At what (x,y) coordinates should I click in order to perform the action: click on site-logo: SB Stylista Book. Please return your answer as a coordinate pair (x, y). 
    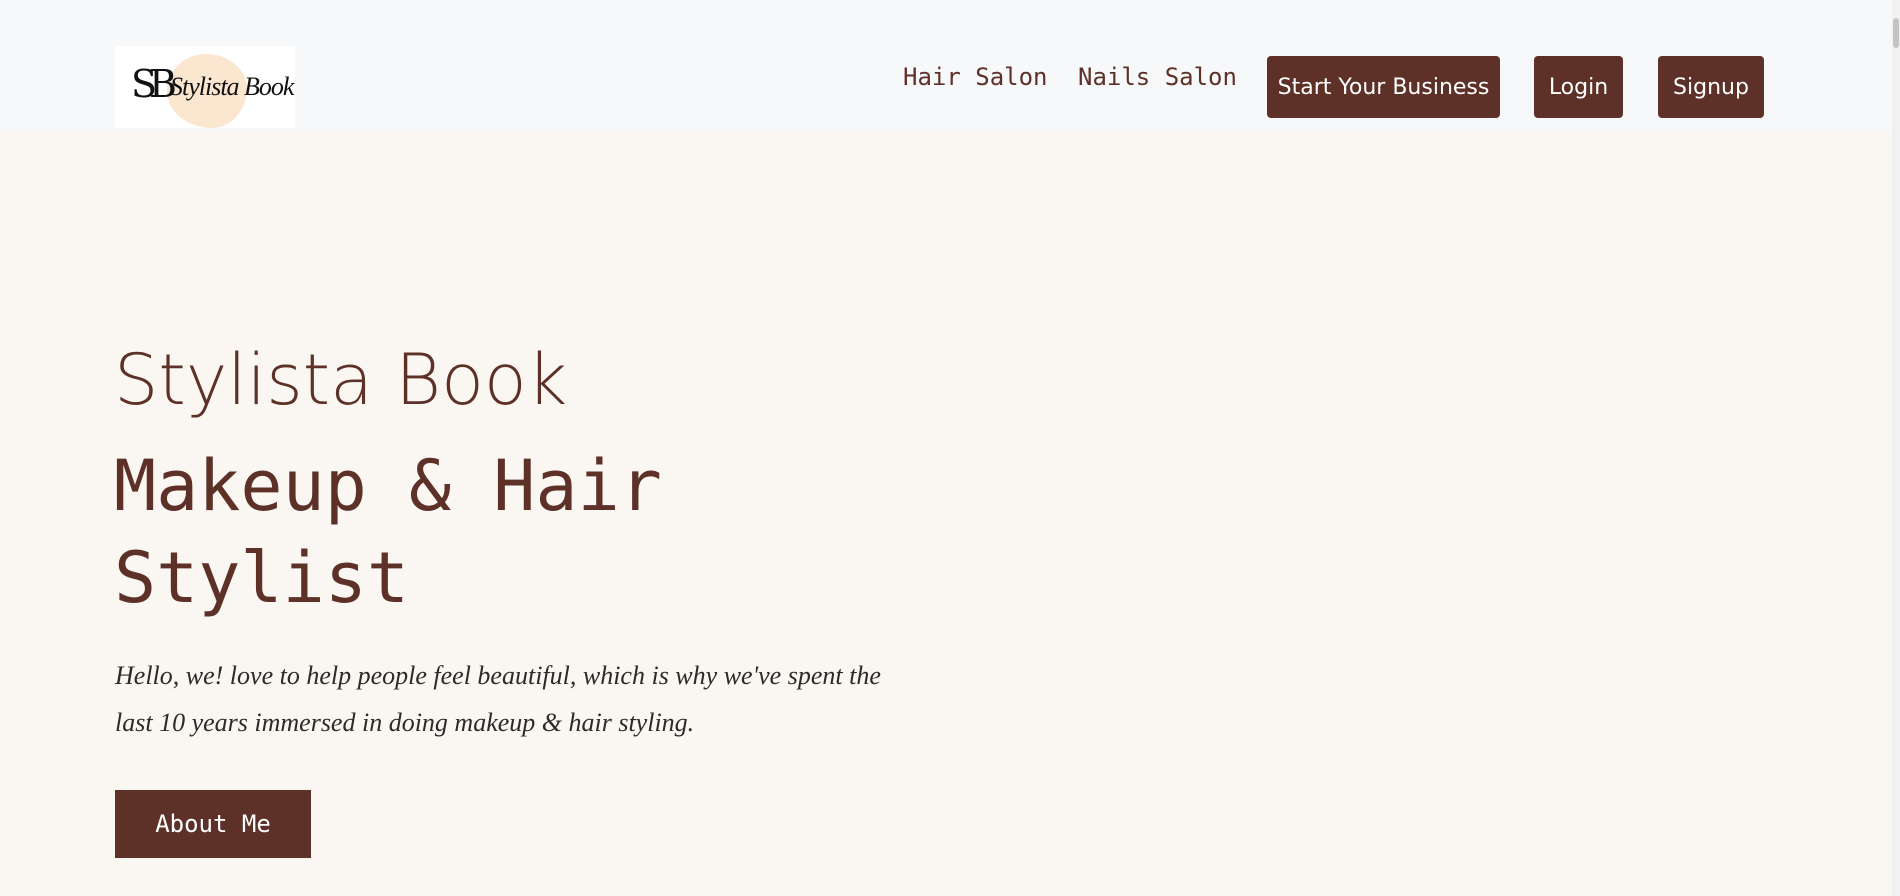
    Looking at the image, I should click on (205, 87).